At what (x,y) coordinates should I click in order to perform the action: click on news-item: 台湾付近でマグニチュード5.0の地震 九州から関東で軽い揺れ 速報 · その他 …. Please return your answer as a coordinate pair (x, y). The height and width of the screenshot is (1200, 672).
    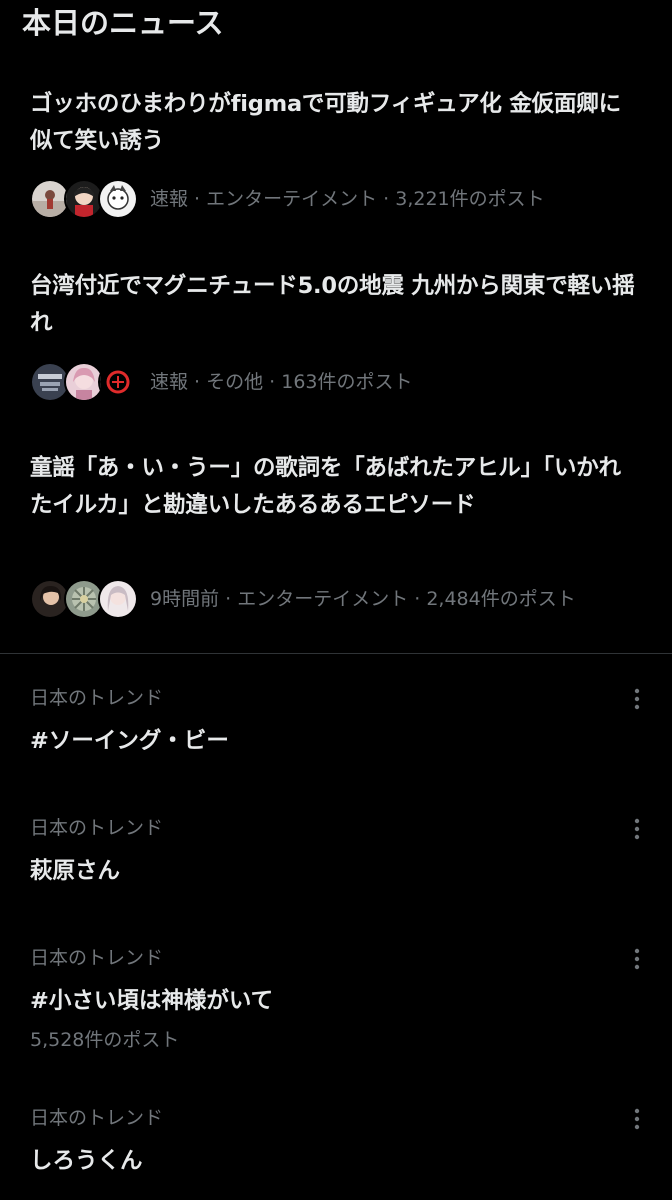
    Looking at the image, I should click on (336, 340).